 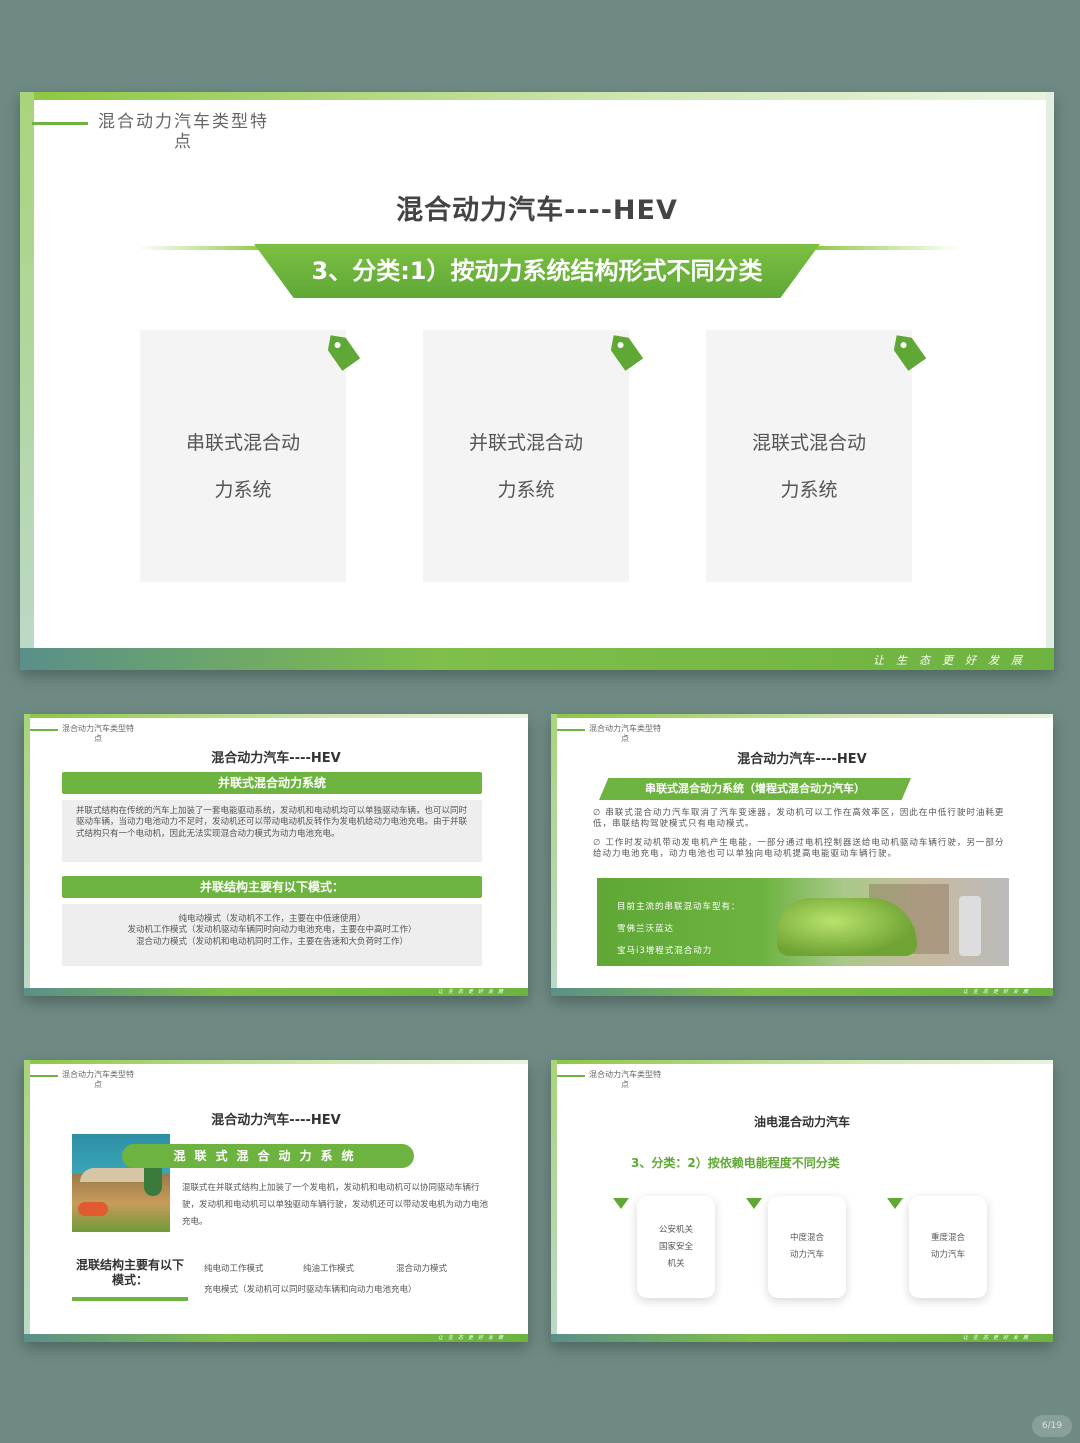 I want to click on slide-right-bar, so click(x=1050, y=381).